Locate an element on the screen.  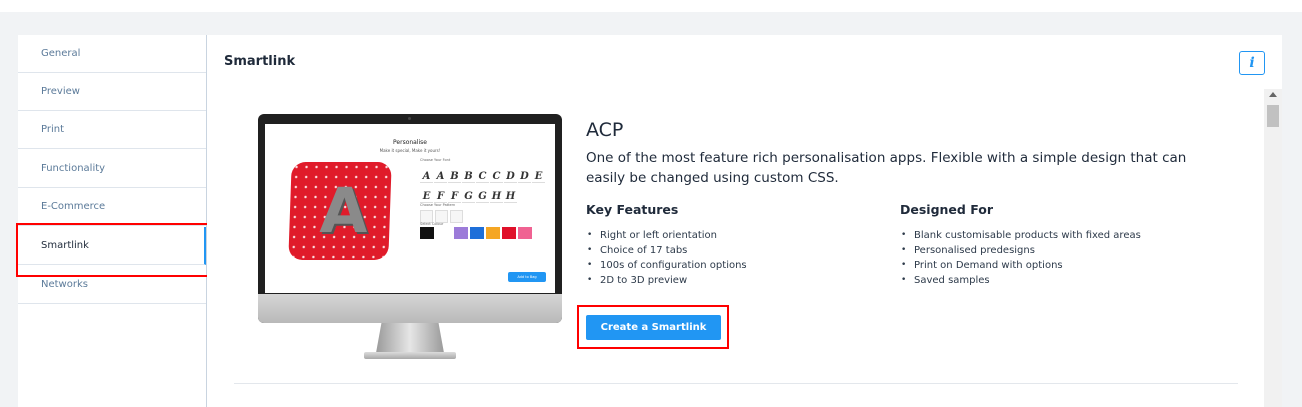
monitor-chin is located at coordinates (410, 308).